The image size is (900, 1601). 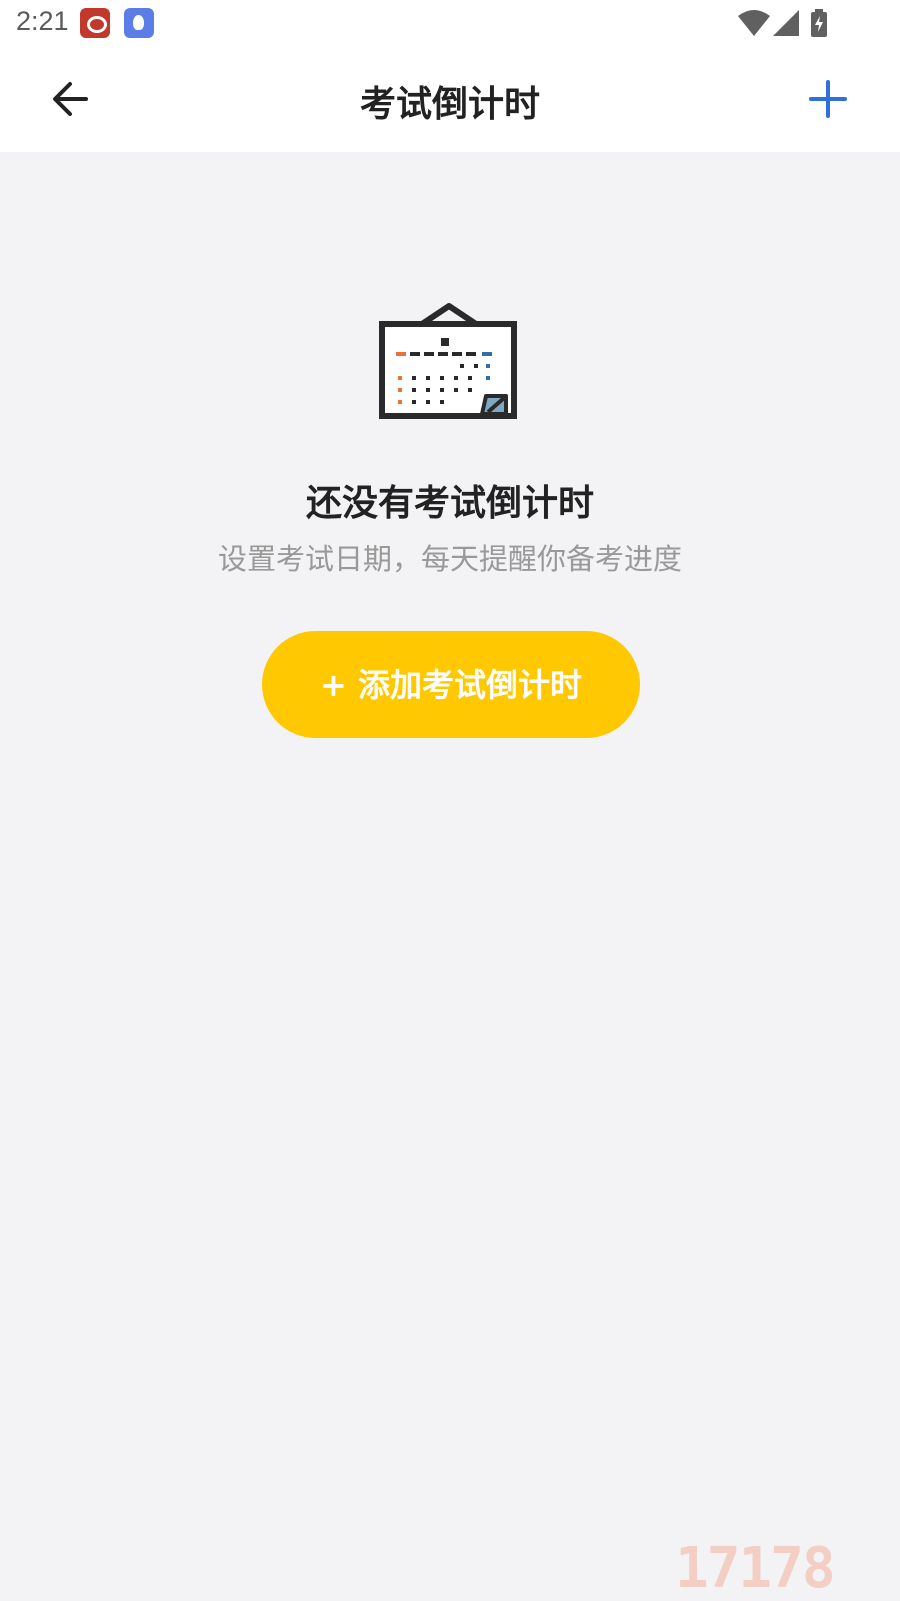 What do you see at coordinates (139, 23) in the screenshot?
I see `bird-app-icon` at bounding box center [139, 23].